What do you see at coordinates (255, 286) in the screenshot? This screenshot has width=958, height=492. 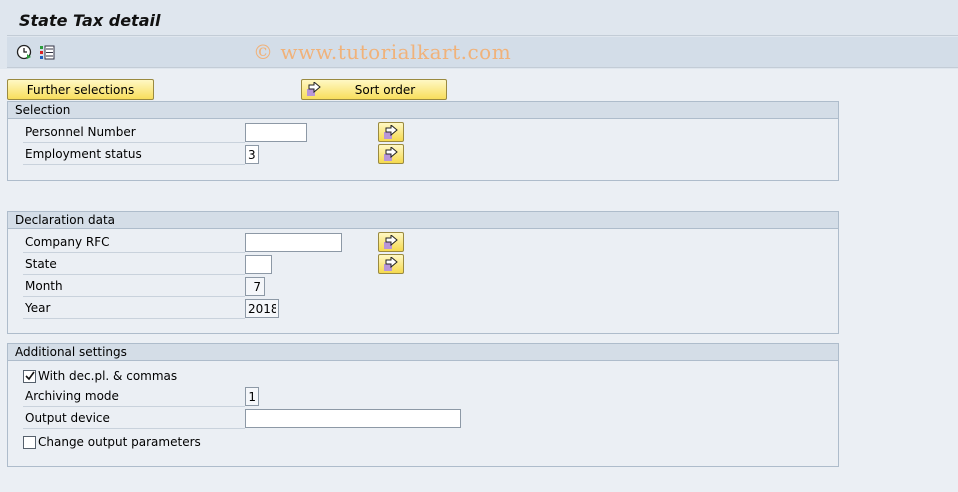 I see `month-input` at bounding box center [255, 286].